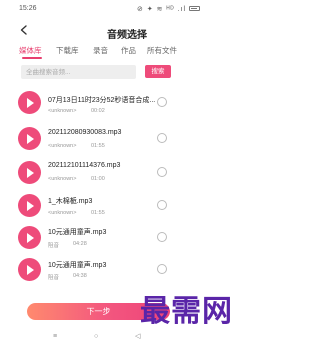 This screenshot has height=345, width=320. I want to click on list-item: 20211210111437​6.mp3 <unknown> 01:00, so click(127, 173).